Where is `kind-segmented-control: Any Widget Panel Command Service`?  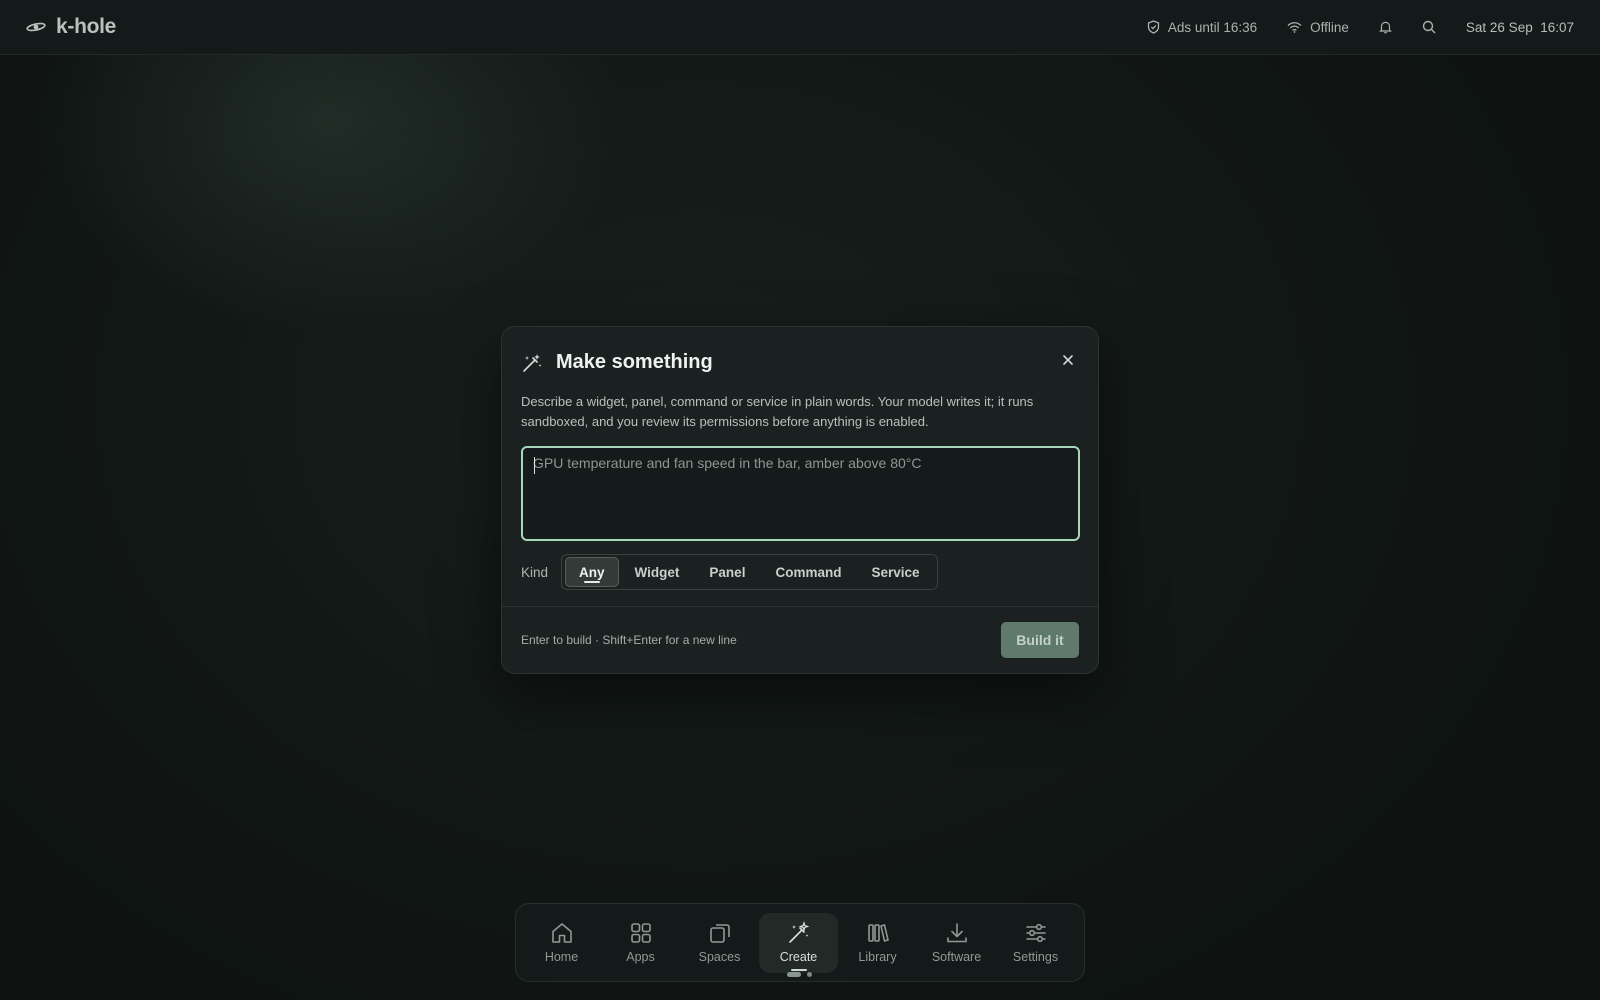
kind-segmented-control: Any Widget Panel Command Service is located at coordinates (749, 572).